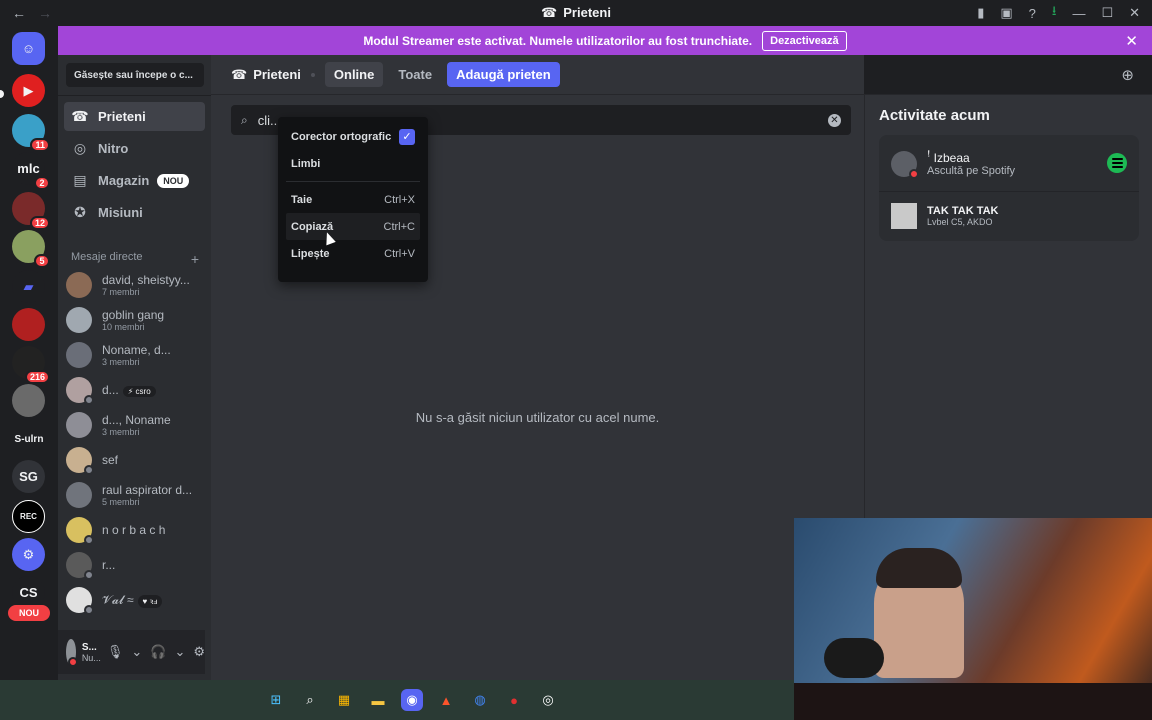 This screenshot has height=720, width=1152. What do you see at coordinates (28, 554) in the screenshot?
I see `discord-server-icon: ⚙` at bounding box center [28, 554].